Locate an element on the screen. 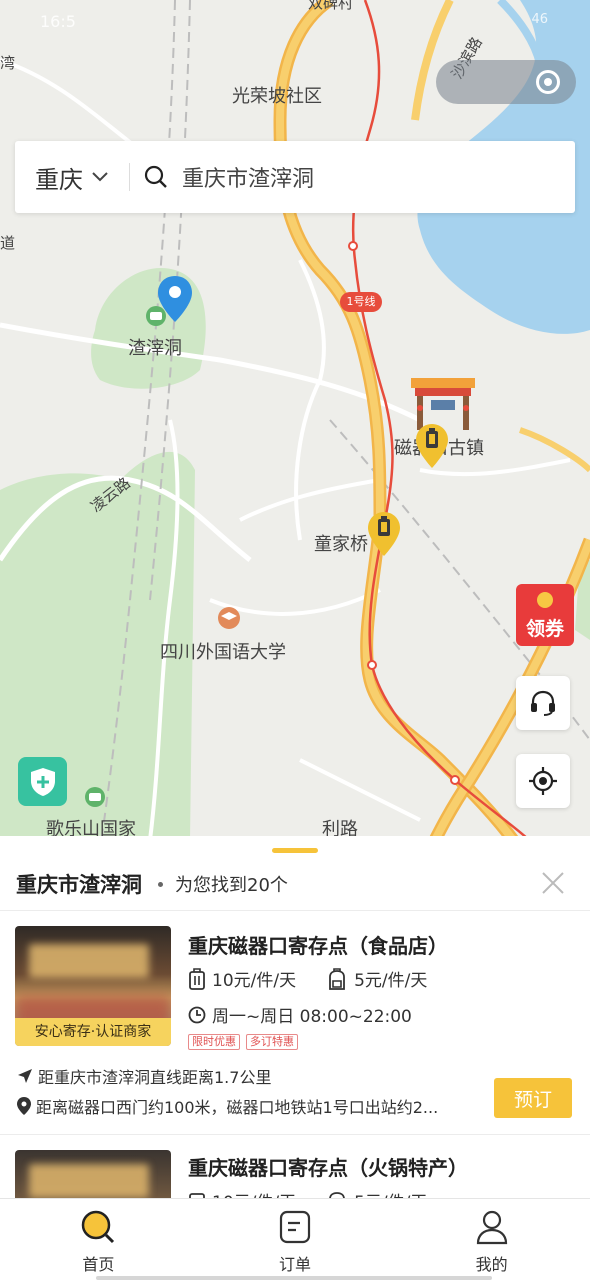  home-indicator is located at coordinates (294, 1278).